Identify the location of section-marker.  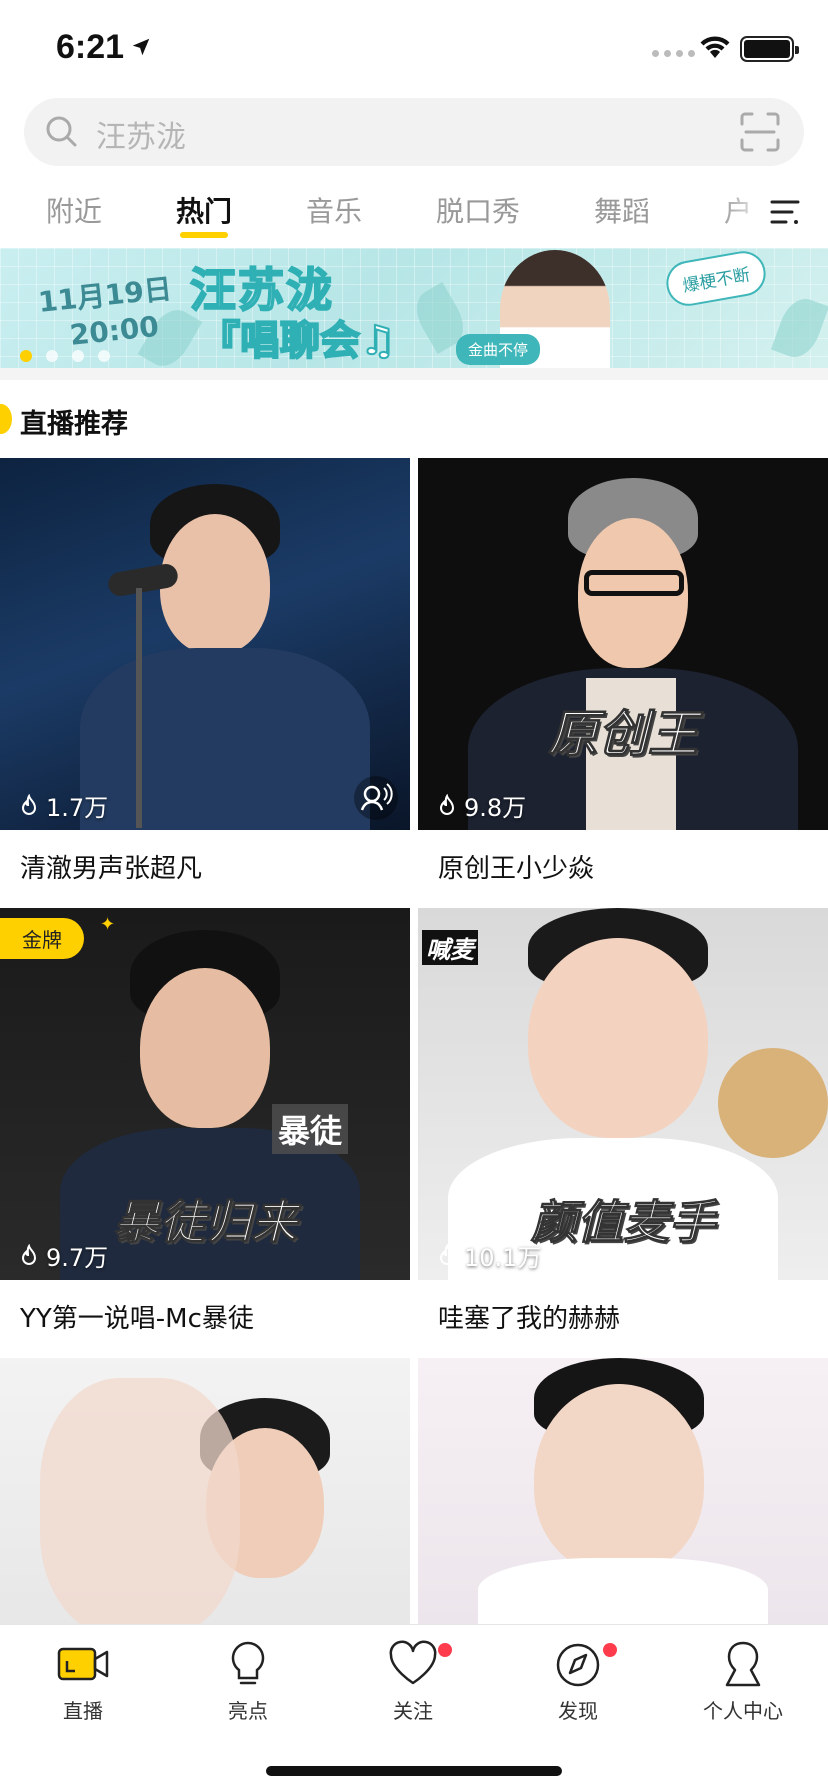
(6, 419).